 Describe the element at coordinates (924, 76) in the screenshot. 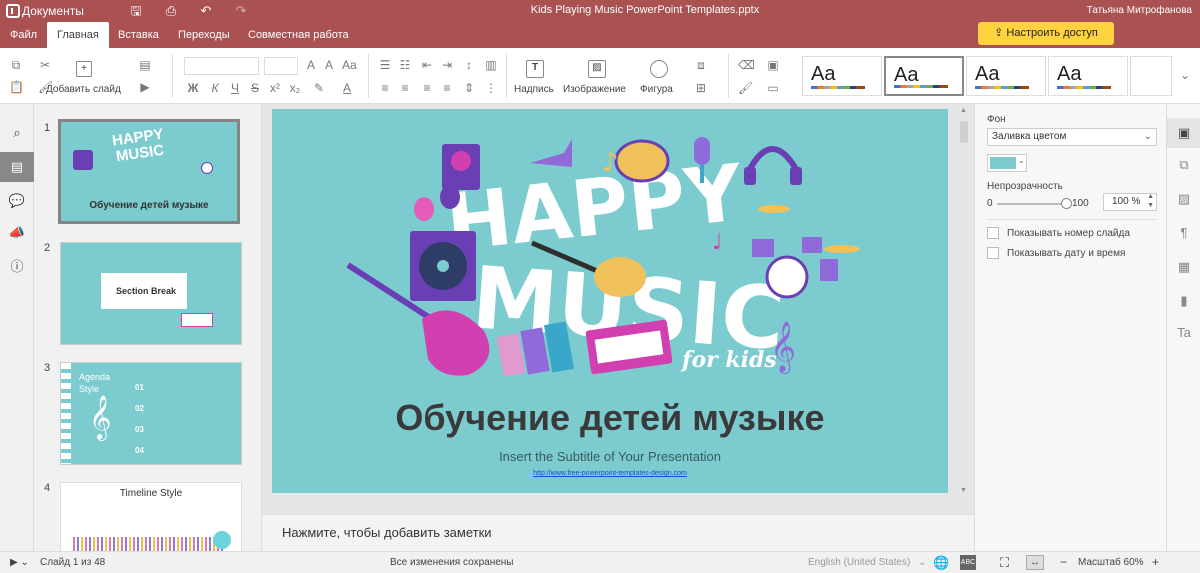

I see `theme-option-2: Aa` at that location.